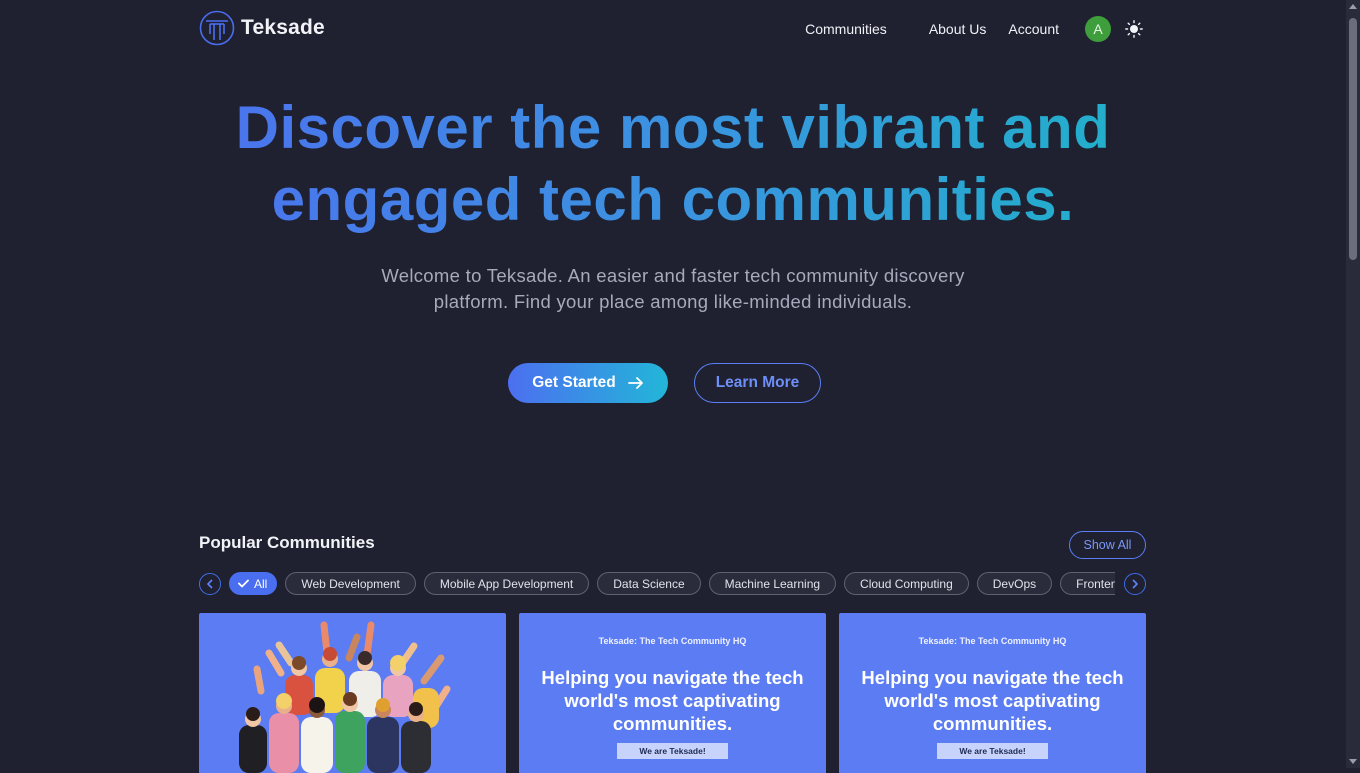 Image resolution: width=1360 pixels, height=773 pixels. What do you see at coordinates (261, 583) in the screenshot?
I see `chip-label: All` at bounding box center [261, 583].